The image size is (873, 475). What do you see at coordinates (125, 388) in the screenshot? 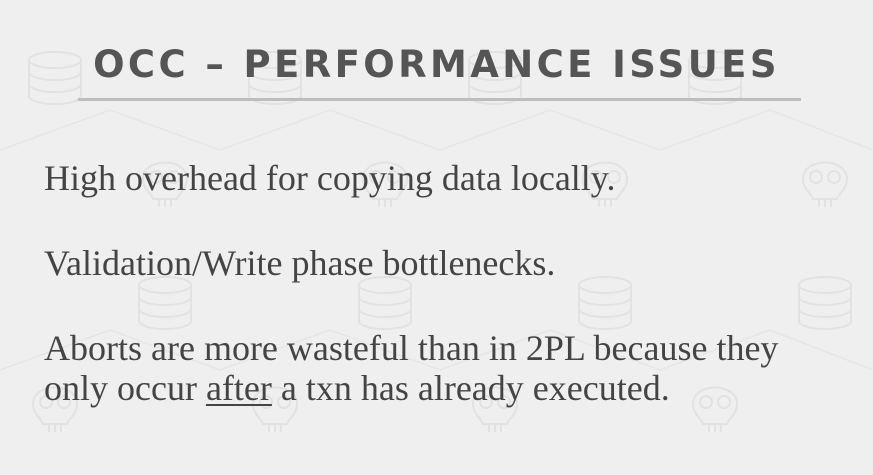
I see `bullet-aborts-line-2-before: only occur` at bounding box center [125, 388].